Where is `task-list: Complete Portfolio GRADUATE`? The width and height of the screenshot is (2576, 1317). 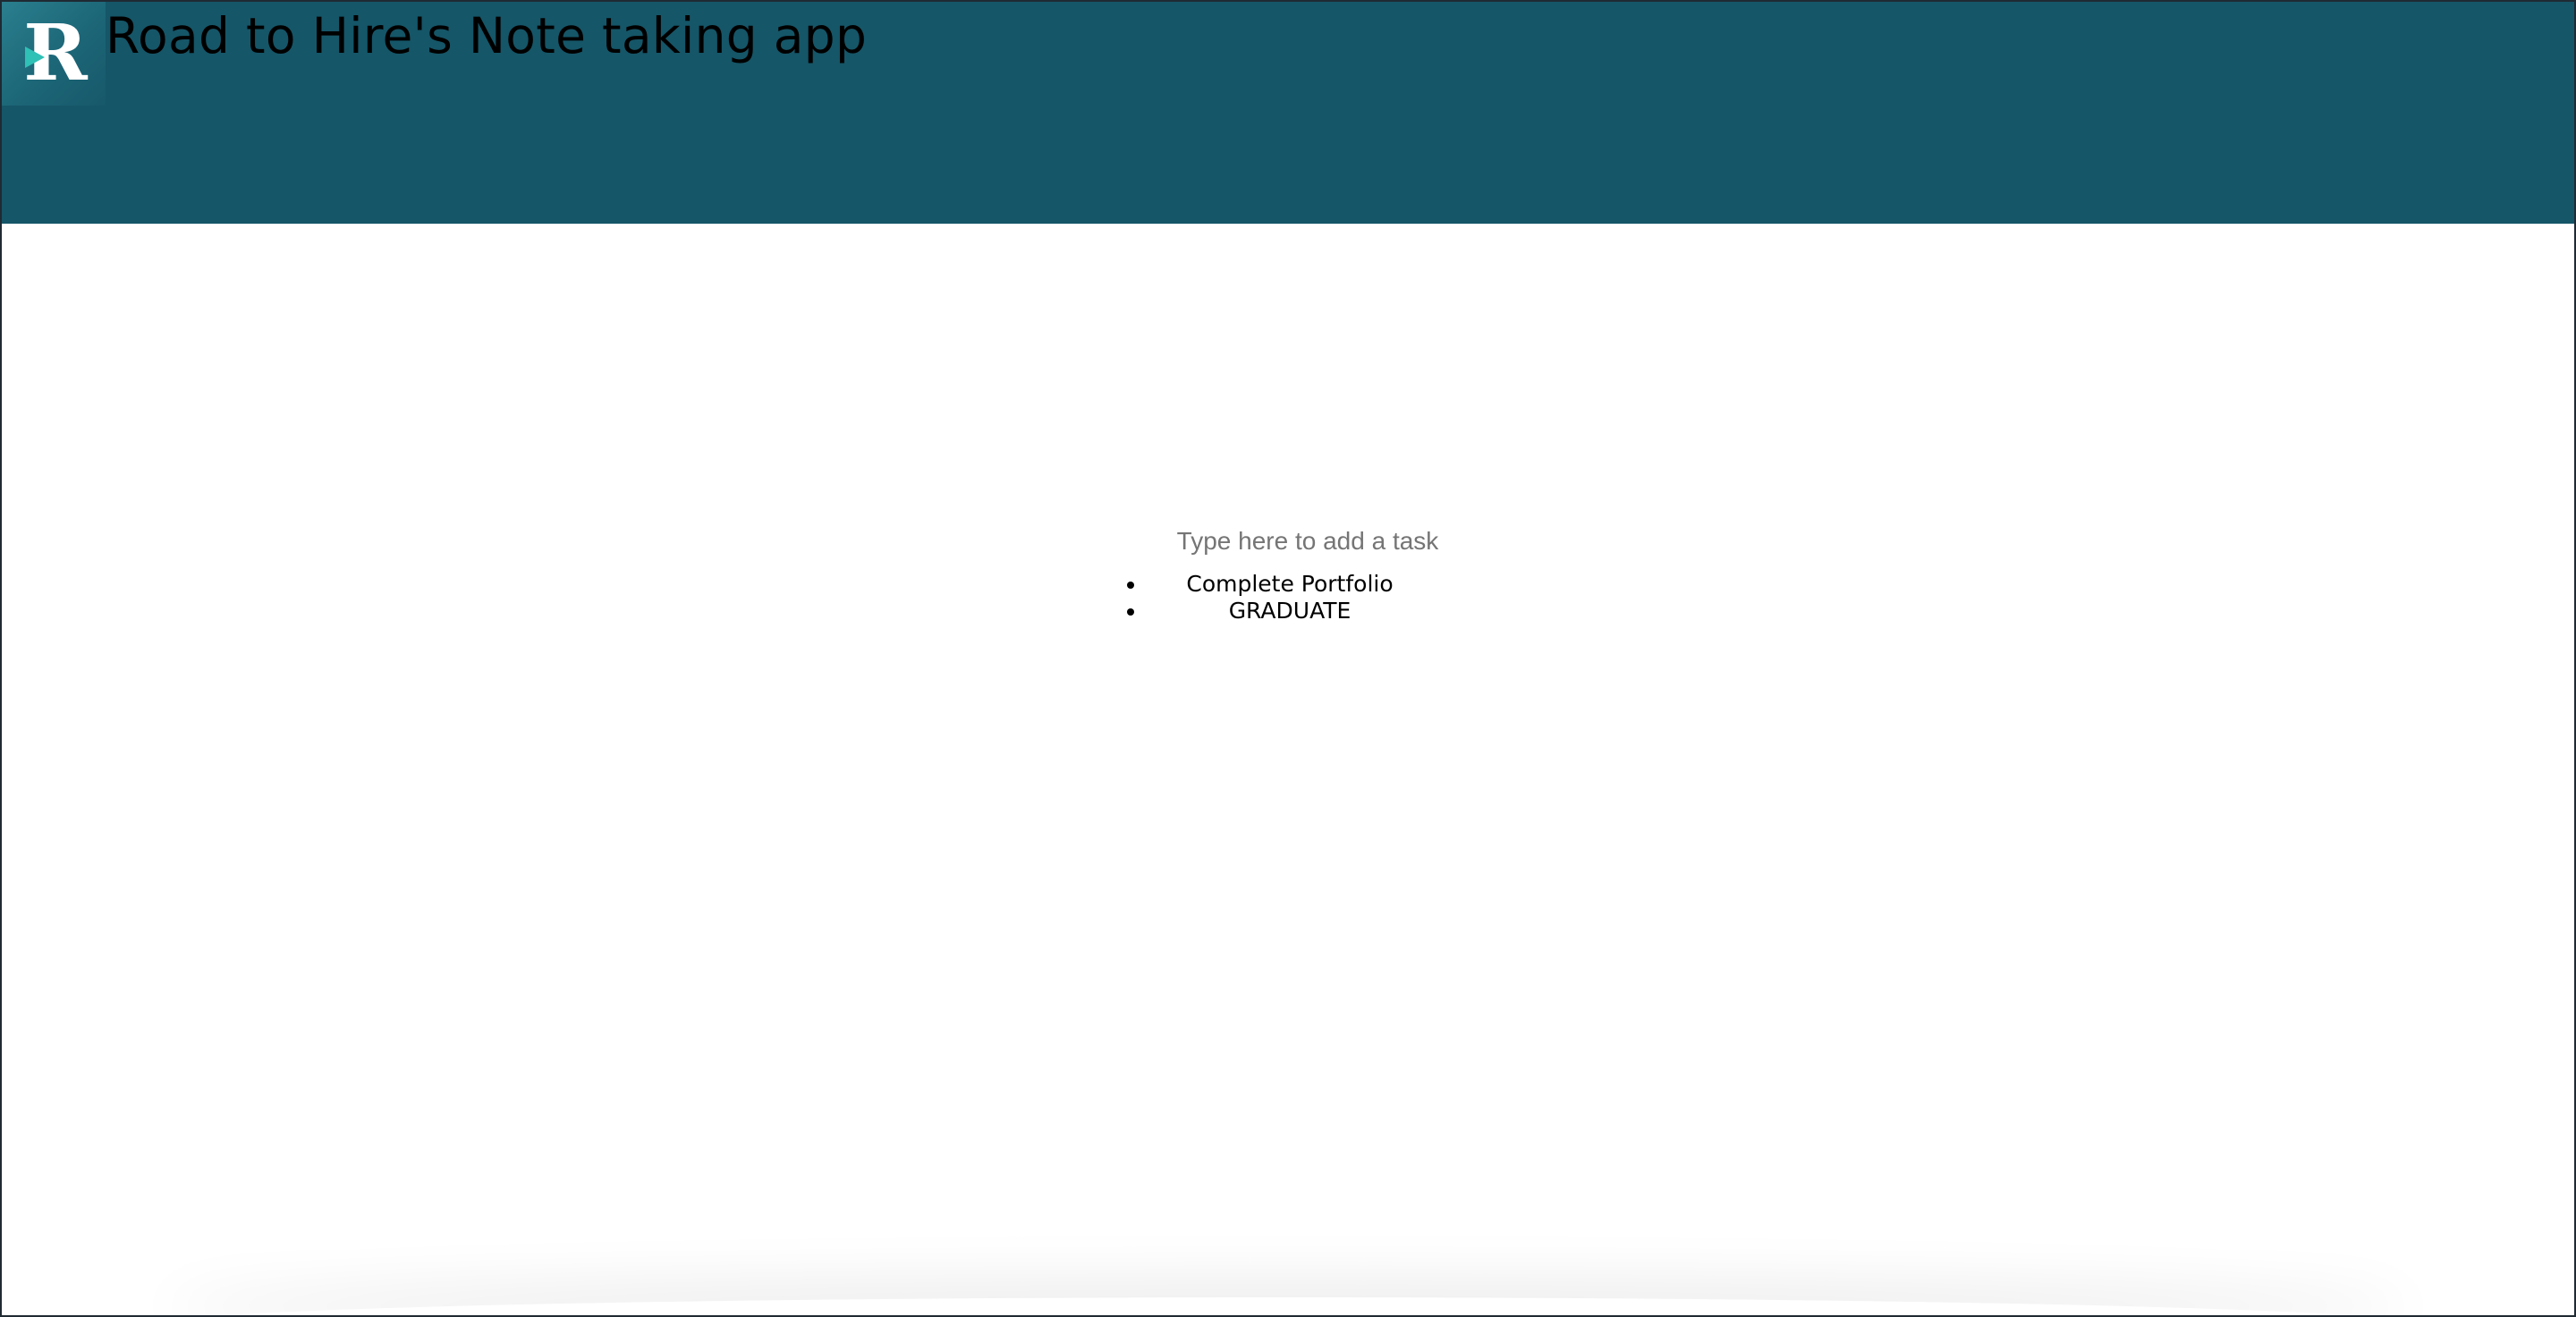 task-list: Complete Portfolio GRADUATE is located at coordinates (1290, 598).